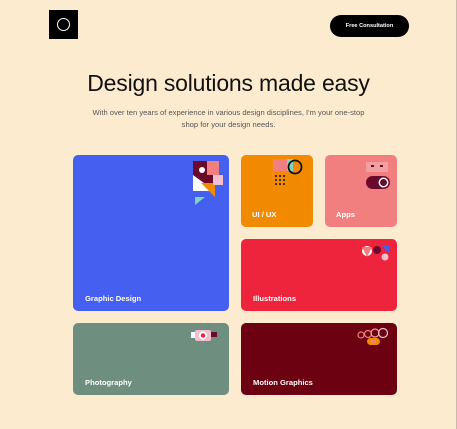  What do you see at coordinates (373, 336) in the screenshot?
I see `motion-graphics-art-icon` at bounding box center [373, 336].